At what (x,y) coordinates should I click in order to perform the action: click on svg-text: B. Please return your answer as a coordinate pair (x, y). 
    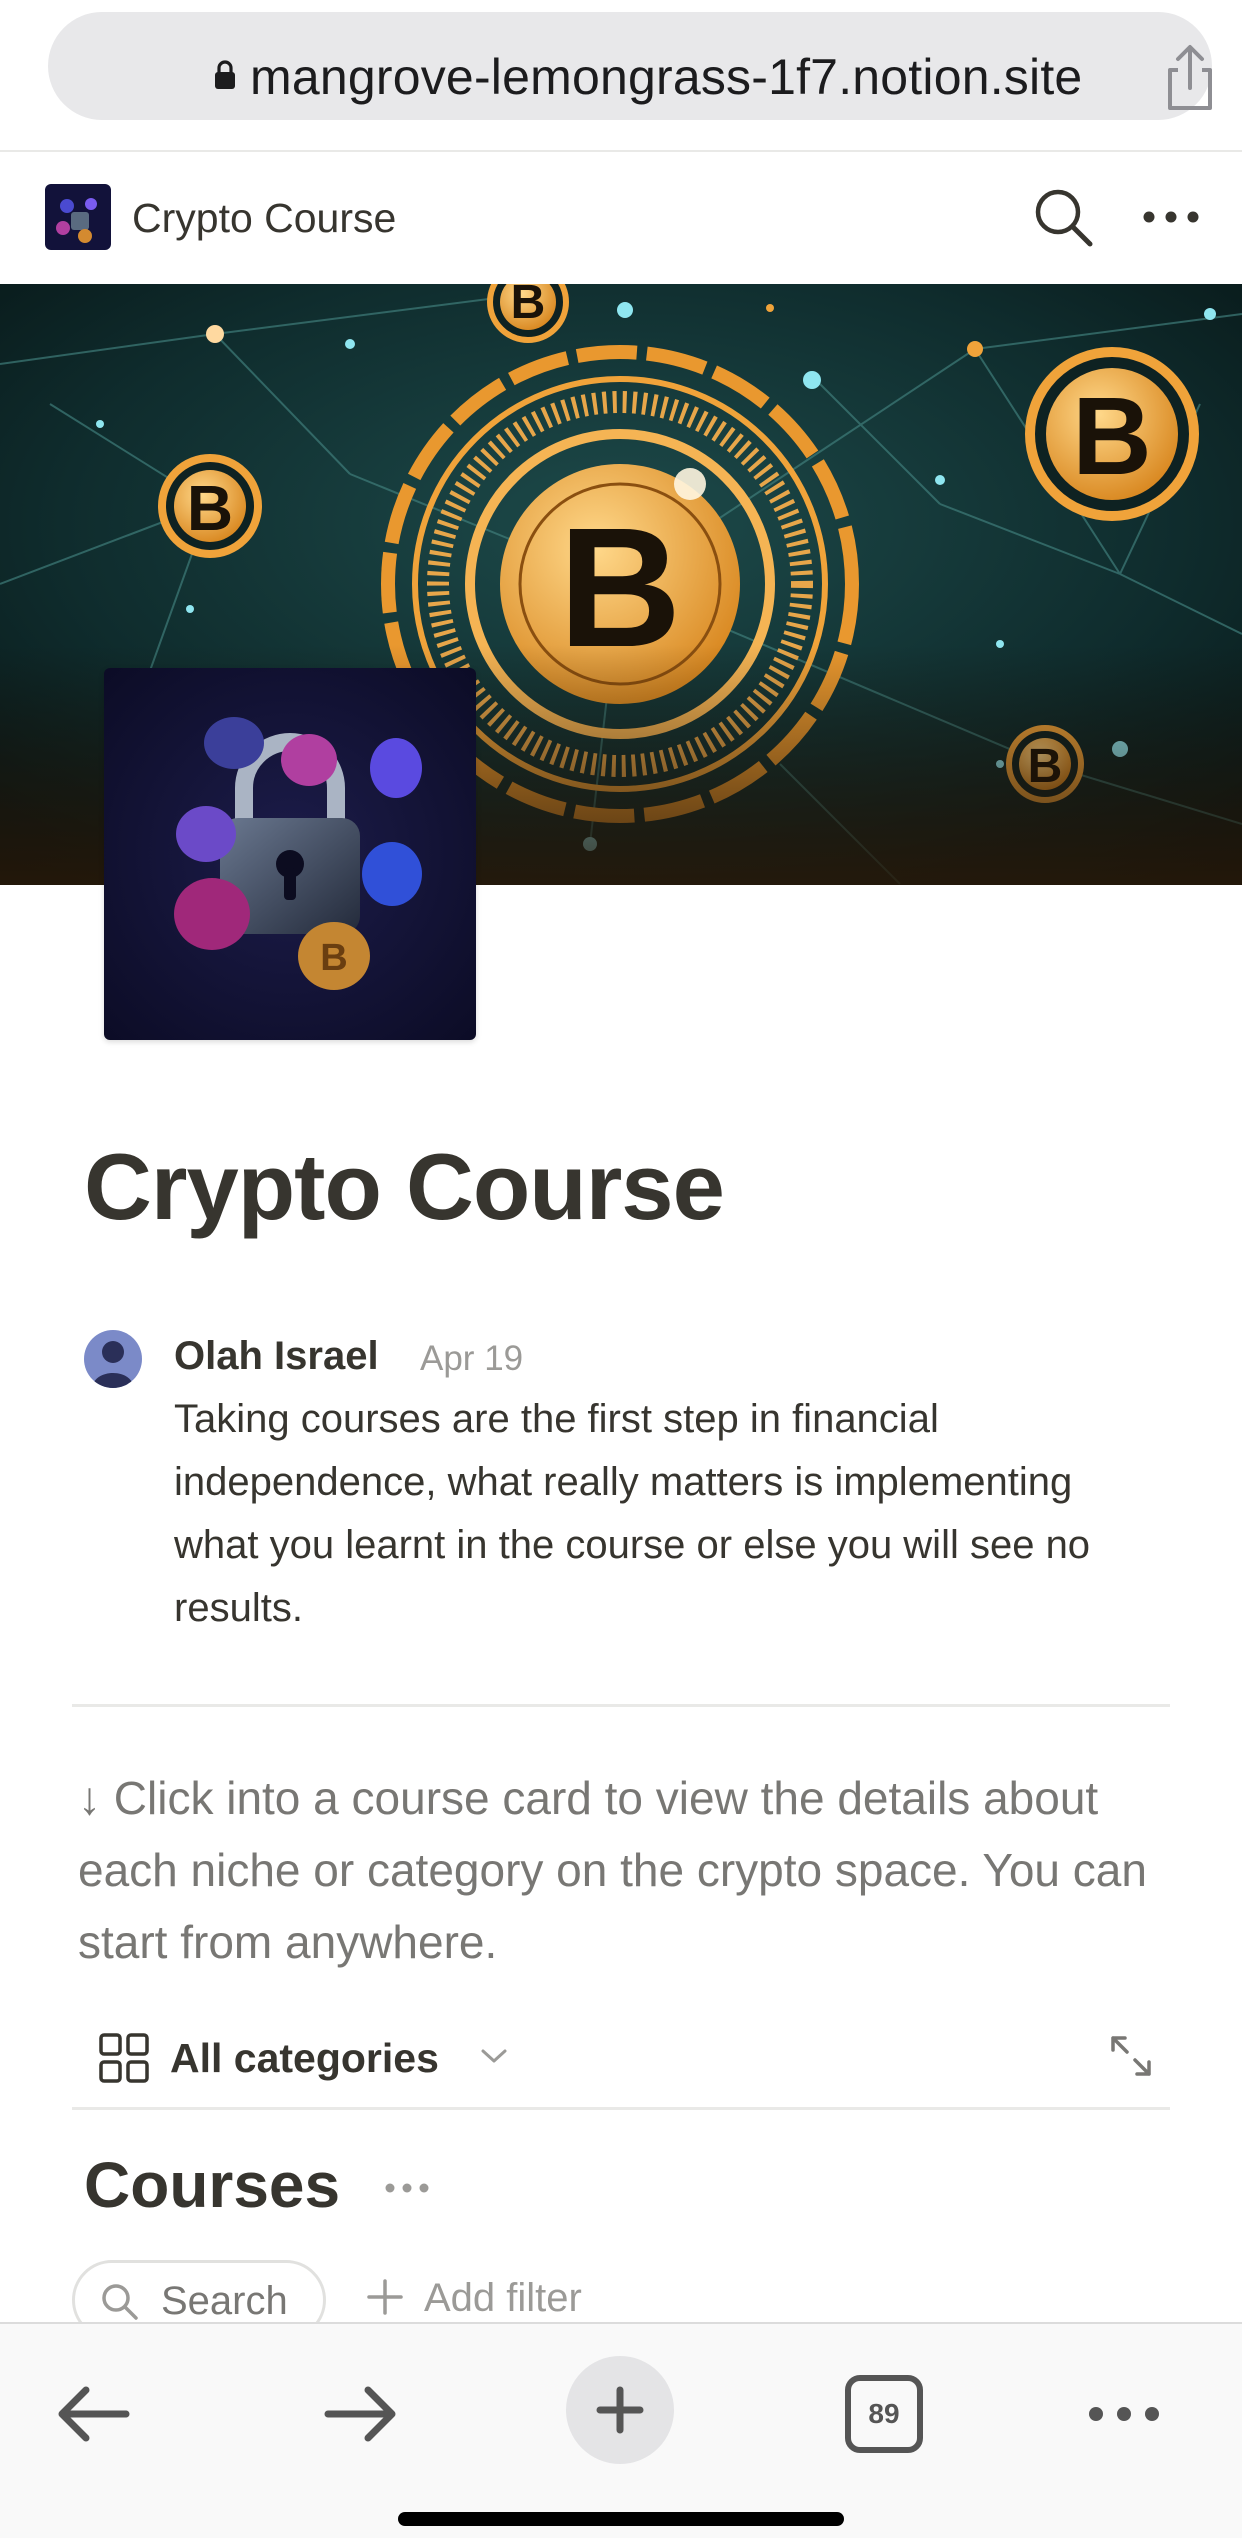
    Looking at the image, I should click on (333, 958).